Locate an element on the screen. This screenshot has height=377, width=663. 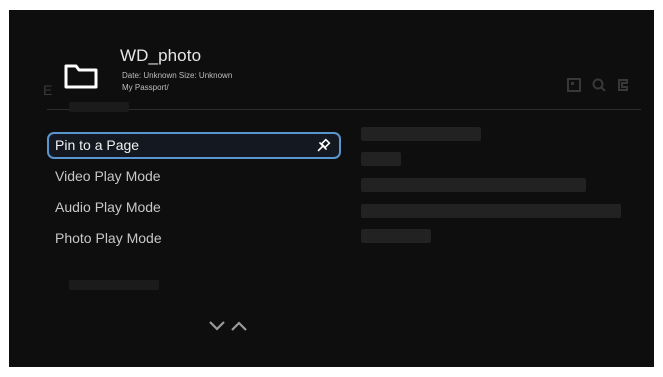
menu-item-photo-play-mode: Photo Play Mode is located at coordinates (194, 238).